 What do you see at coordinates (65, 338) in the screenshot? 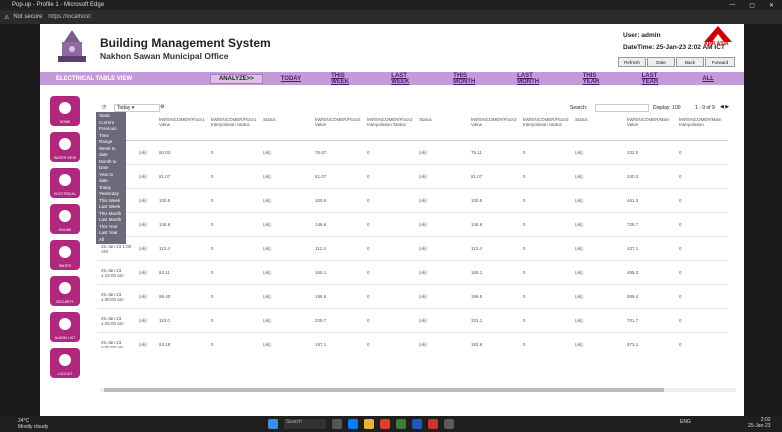
I see `sidebar-label: ALARM LIST` at bounding box center [65, 338].